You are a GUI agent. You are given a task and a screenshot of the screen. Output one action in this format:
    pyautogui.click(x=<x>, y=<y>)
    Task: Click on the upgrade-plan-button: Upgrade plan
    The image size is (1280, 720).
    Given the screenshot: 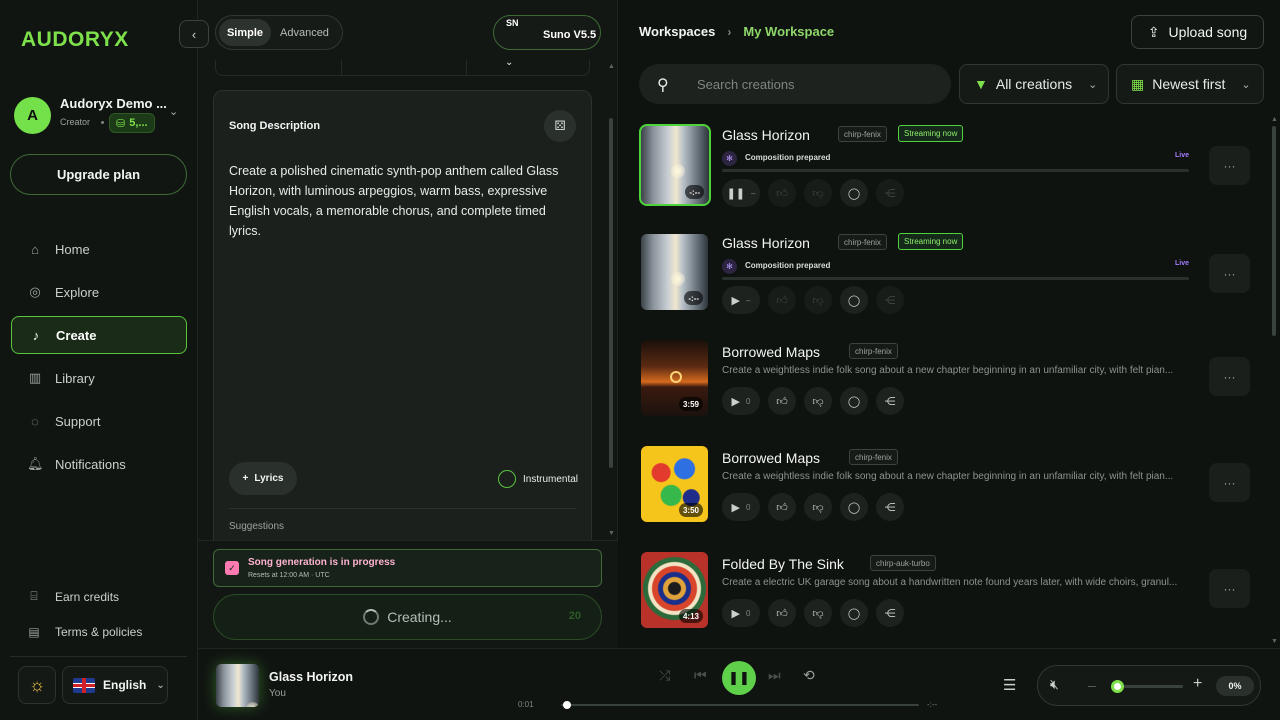 What is the action you would take?
    pyautogui.click(x=98, y=174)
    